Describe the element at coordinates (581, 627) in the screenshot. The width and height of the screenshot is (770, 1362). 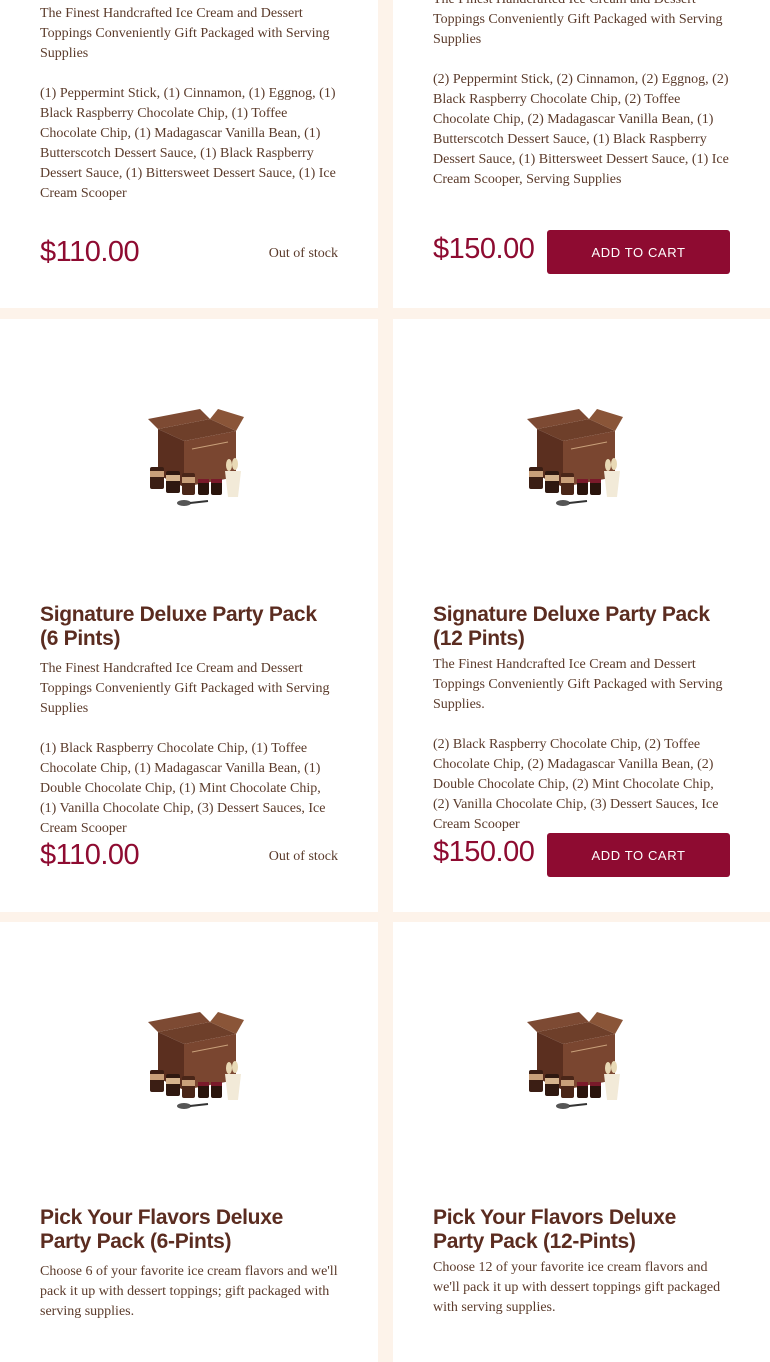
I see `product-title-link: Signature Deluxe Party Pack (12 Pints)` at that location.